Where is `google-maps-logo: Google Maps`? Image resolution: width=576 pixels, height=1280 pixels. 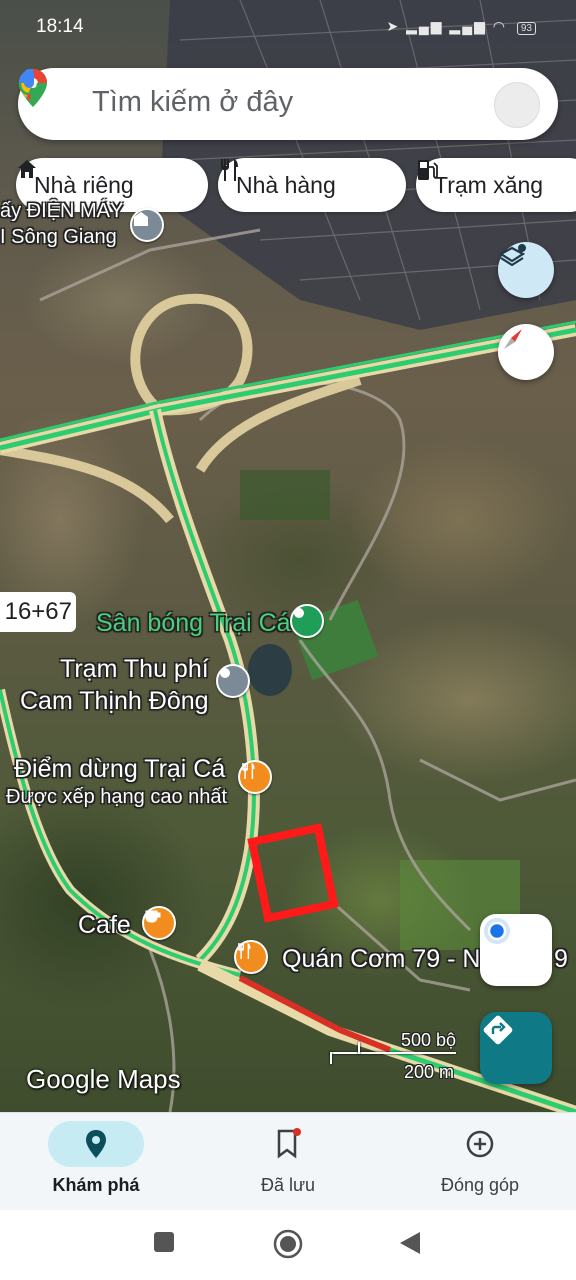
google-maps-logo: Google Maps is located at coordinates (103, 1079).